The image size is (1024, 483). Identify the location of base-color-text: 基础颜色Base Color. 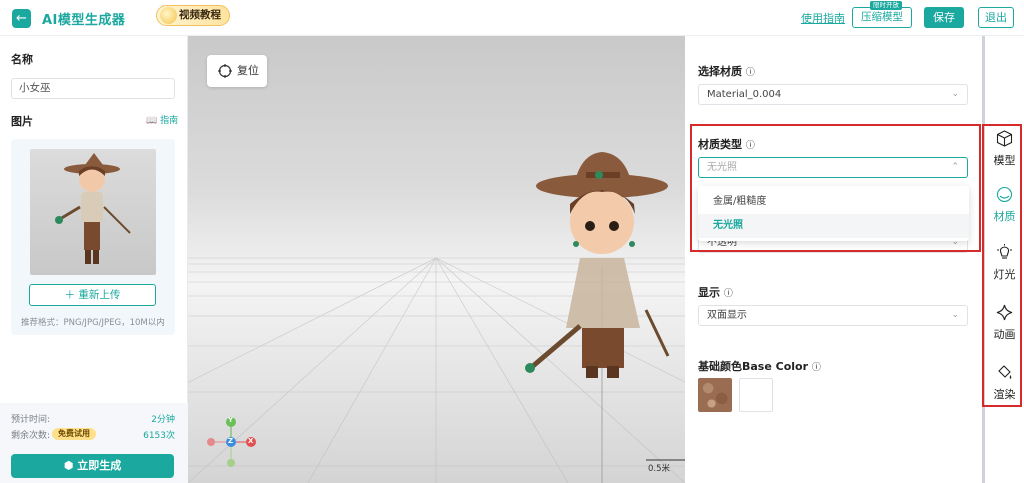
(753, 366).